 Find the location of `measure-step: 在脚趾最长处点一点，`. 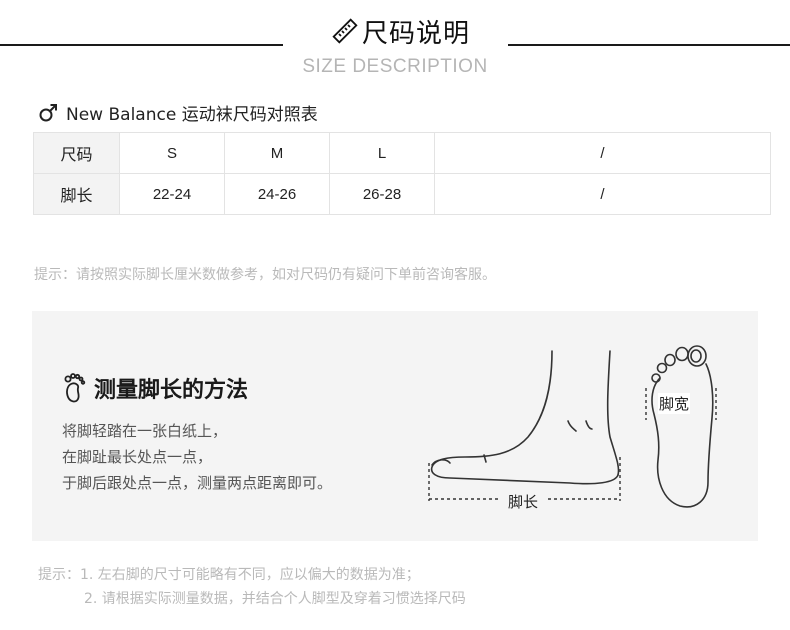

measure-step: 在脚趾最长处点一点， is located at coordinates (137, 457).